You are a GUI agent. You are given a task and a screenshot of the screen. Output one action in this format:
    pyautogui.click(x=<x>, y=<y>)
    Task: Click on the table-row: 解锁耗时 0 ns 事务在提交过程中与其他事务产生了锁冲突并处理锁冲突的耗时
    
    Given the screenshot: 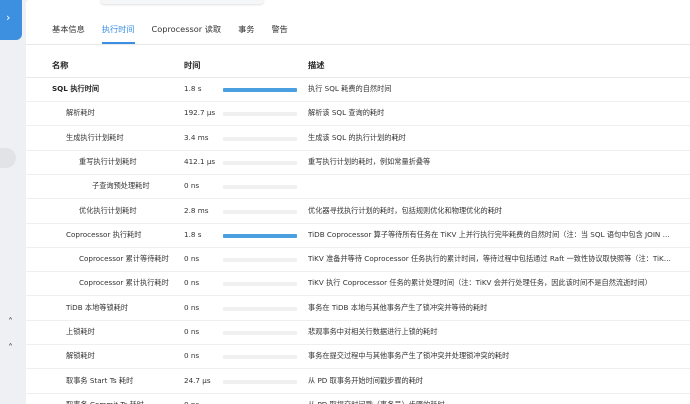 What is the action you would take?
    pyautogui.click(x=358, y=357)
    